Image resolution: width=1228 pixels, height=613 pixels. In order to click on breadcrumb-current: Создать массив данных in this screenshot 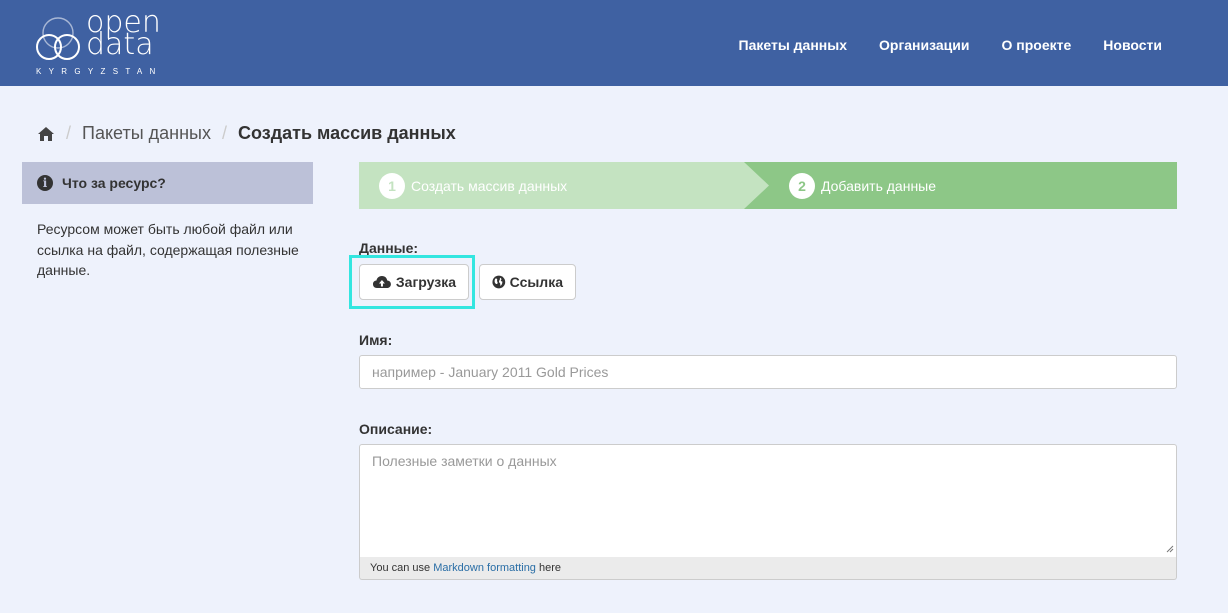, I will do `click(346, 133)`.